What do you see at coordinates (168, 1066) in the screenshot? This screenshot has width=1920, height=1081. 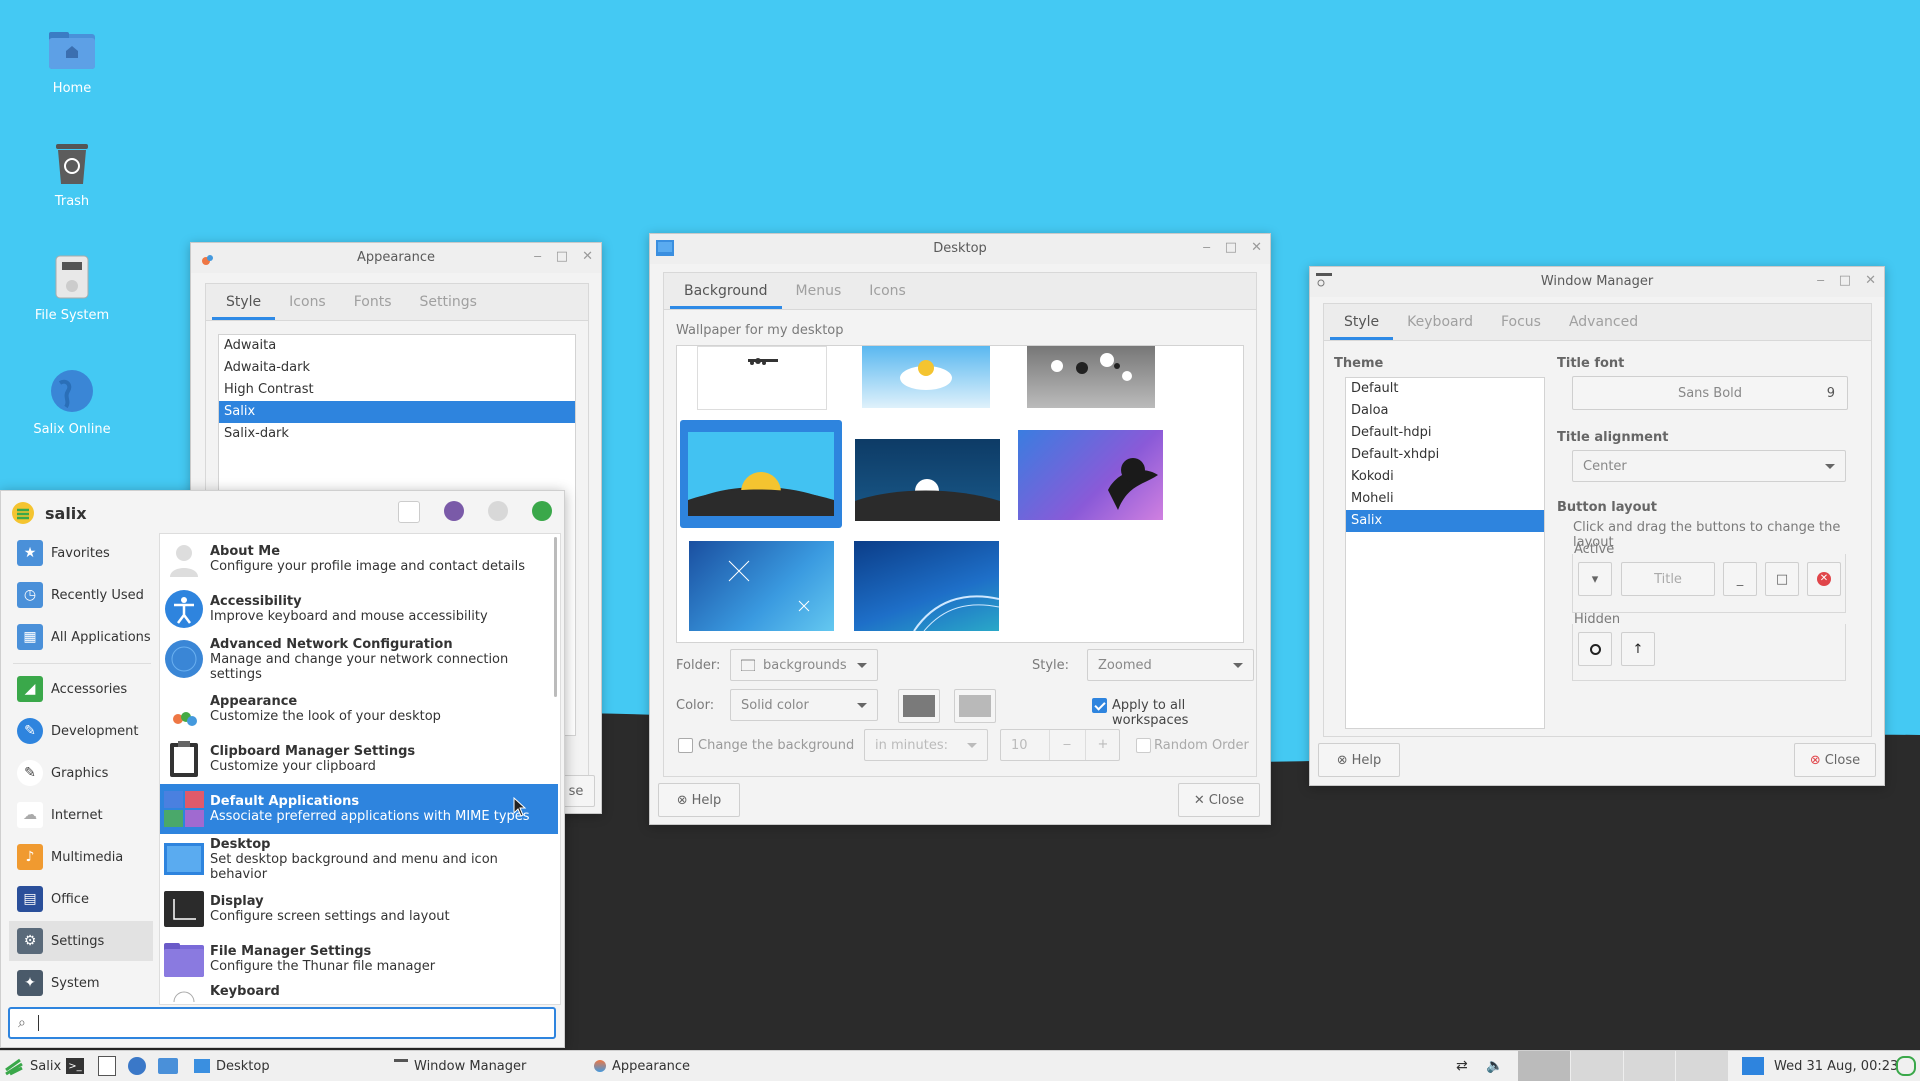 I see `file-manager-launcher` at bounding box center [168, 1066].